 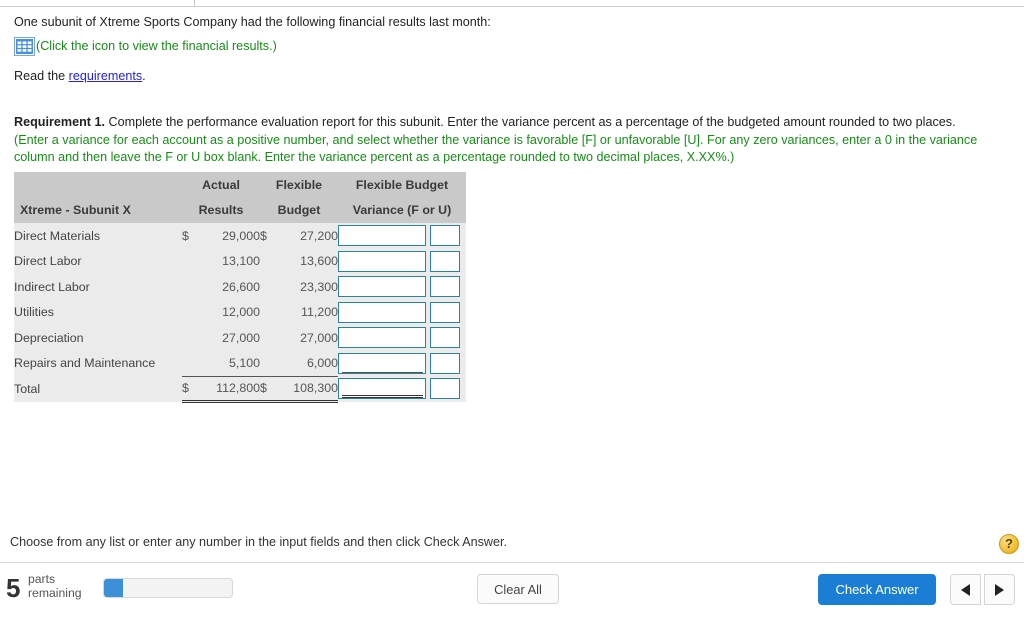 What do you see at coordinates (229, 236) in the screenshot?
I see `actual-value: 29,000` at bounding box center [229, 236].